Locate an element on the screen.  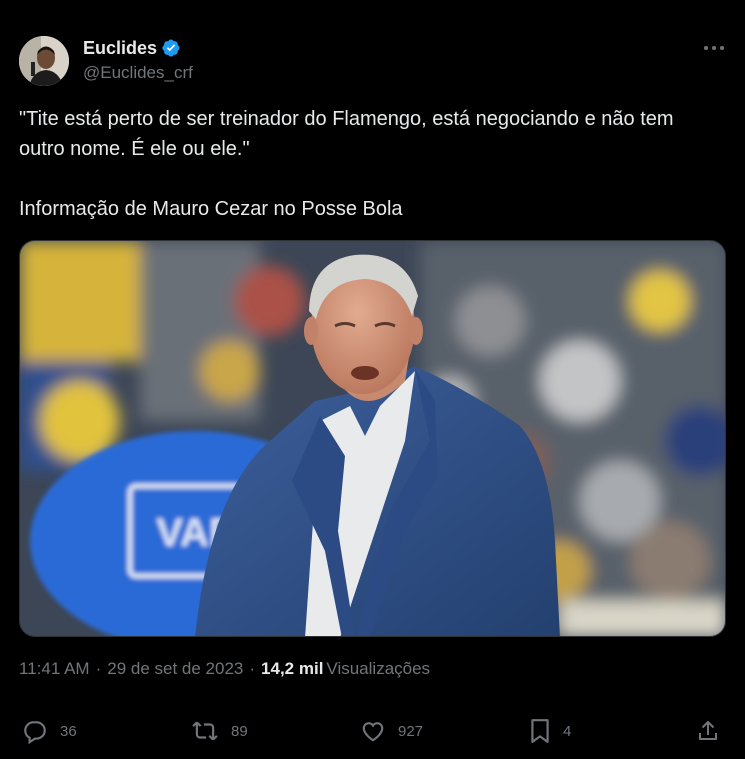
views-count: 14,2 mil is located at coordinates (292, 668).